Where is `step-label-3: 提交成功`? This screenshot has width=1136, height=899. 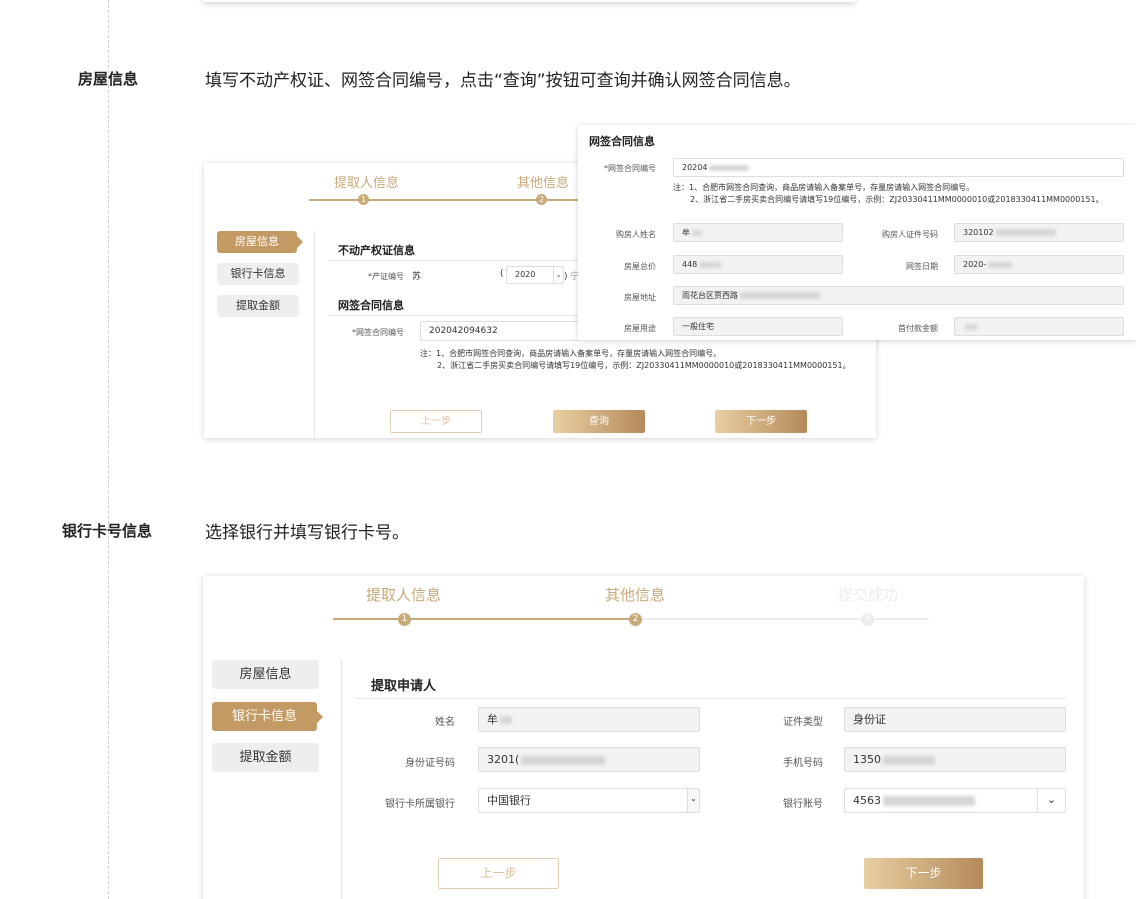
step-label-3: 提交成功 is located at coordinates (868, 595).